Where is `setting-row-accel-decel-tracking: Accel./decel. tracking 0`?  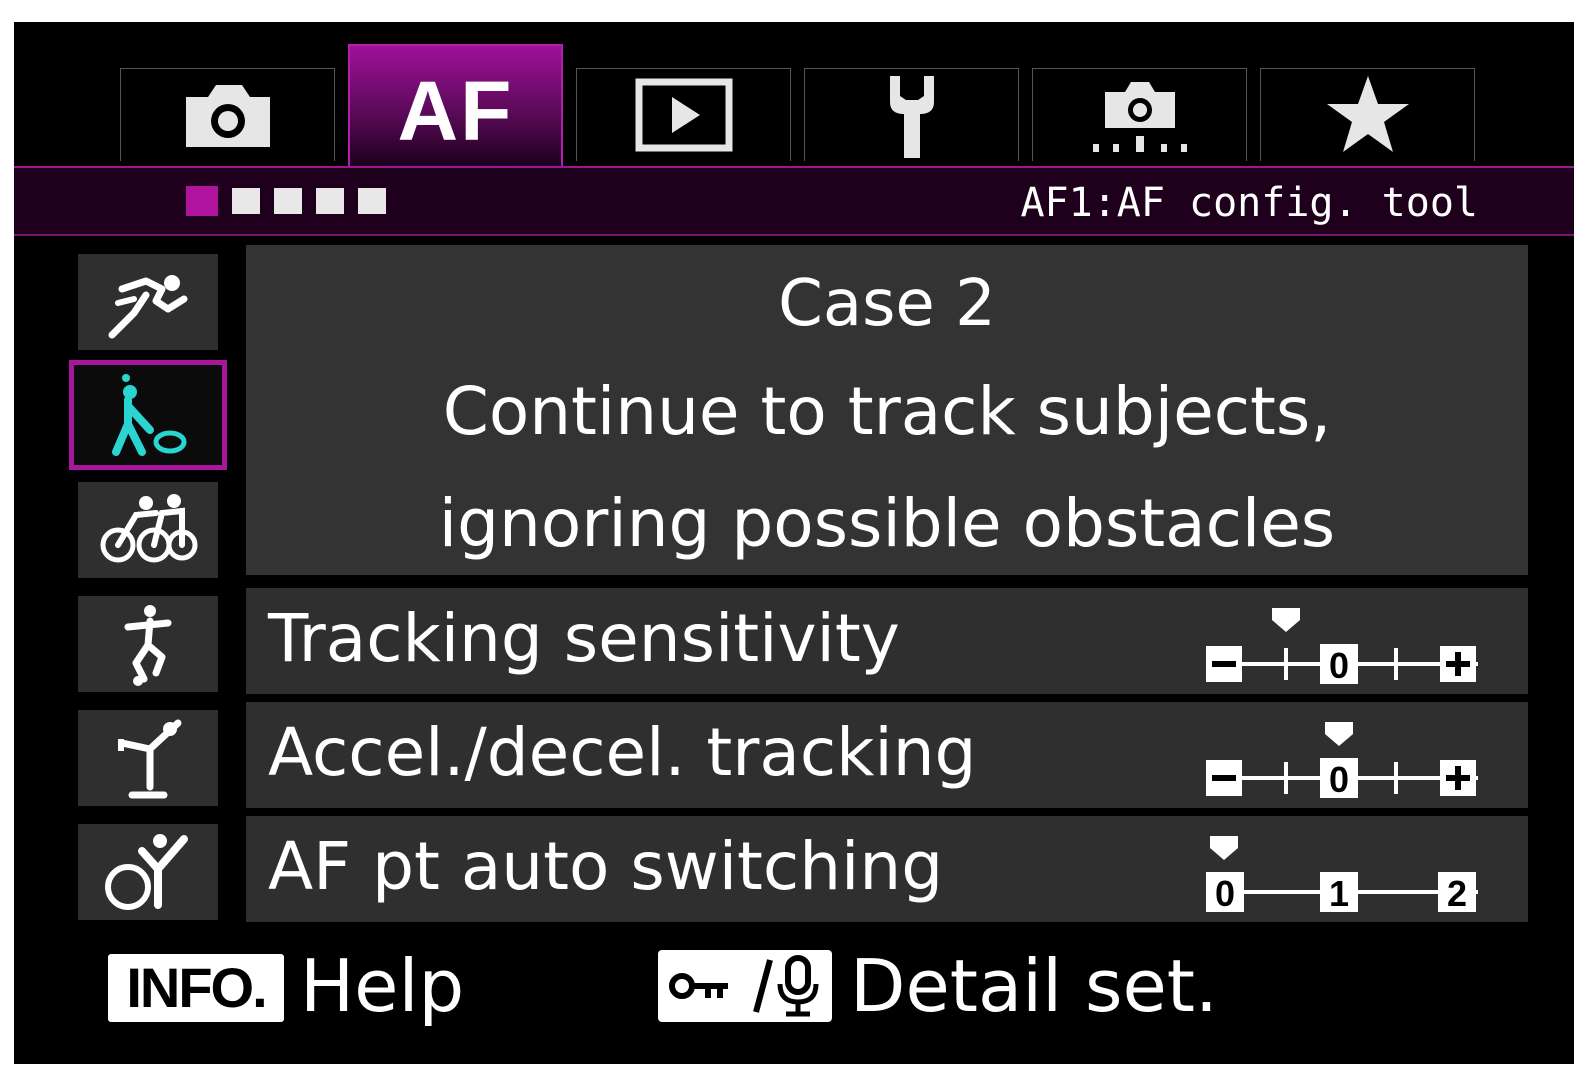
setting-row-accel-decel-tracking: Accel./decel. tracking 0 is located at coordinates (887, 755).